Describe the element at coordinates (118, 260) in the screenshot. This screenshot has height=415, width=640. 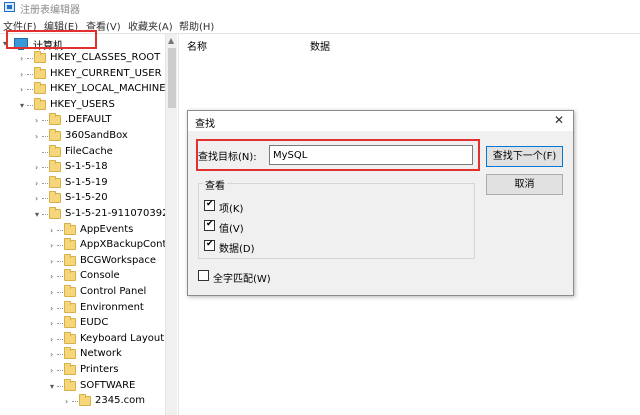
I see `tree-item-label: BCGWorkspace` at that location.